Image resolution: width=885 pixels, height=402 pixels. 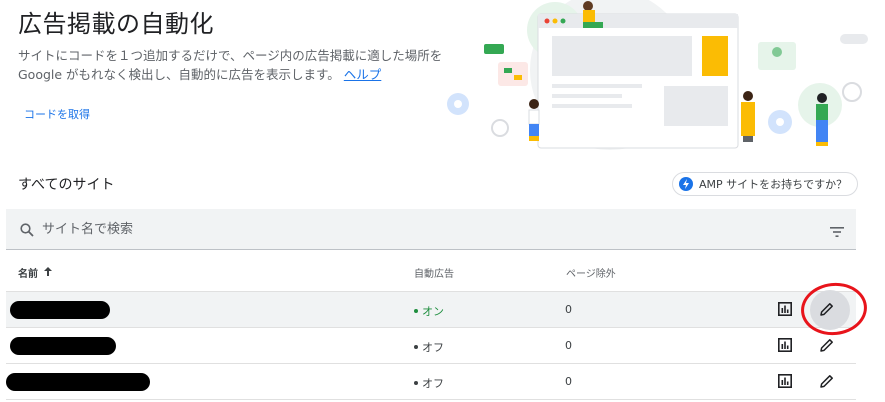 What do you see at coordinates (591, 272) in the screenshot?
I see `column-page-exclusions-header: ページ除外` at bounding box center [591, 272].